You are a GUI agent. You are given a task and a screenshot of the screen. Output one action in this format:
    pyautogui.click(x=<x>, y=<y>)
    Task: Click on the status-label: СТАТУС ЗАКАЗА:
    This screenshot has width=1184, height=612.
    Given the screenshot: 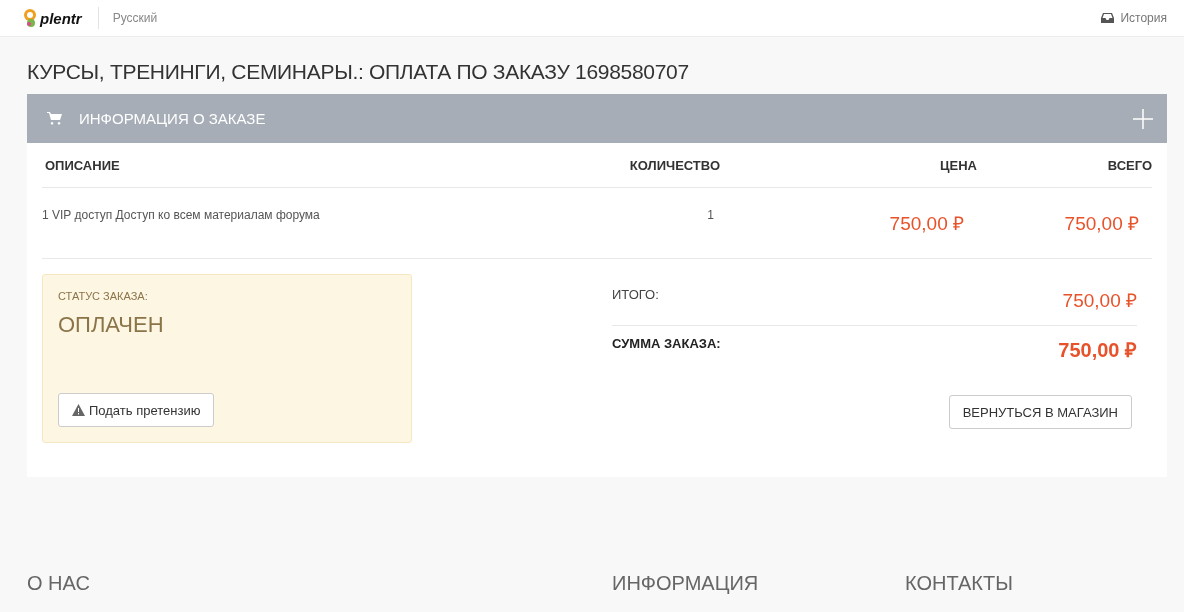 What is the action you would take?
    pyautogui.click(x=103, y=296)
    